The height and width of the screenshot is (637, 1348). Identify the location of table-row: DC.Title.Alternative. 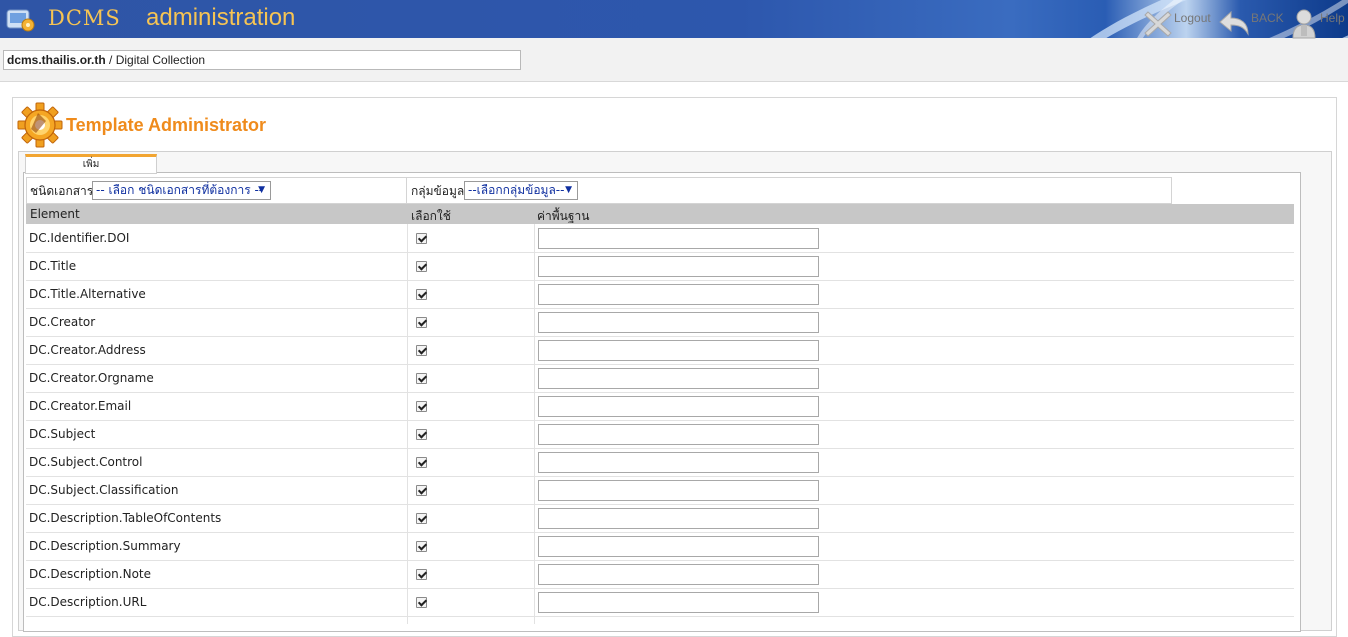
(660, 295).